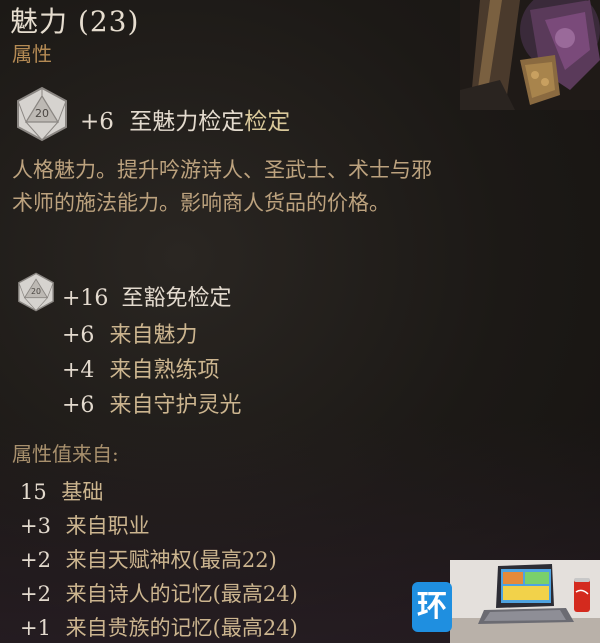 Image resolution: width=600 pixels, height=643 pixels. Describe the element at coordinates (78, 370) in the screenshot. I see `breakdown-value: +4` at that location.